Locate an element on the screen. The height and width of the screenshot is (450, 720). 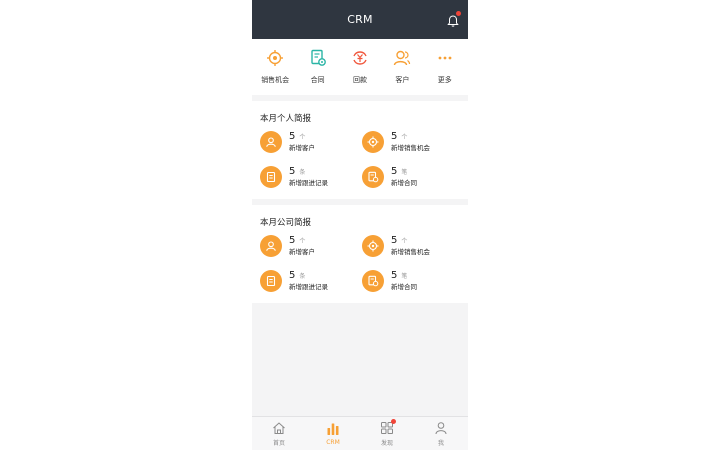
app-header: CRM is located at coordinates (360, 19).